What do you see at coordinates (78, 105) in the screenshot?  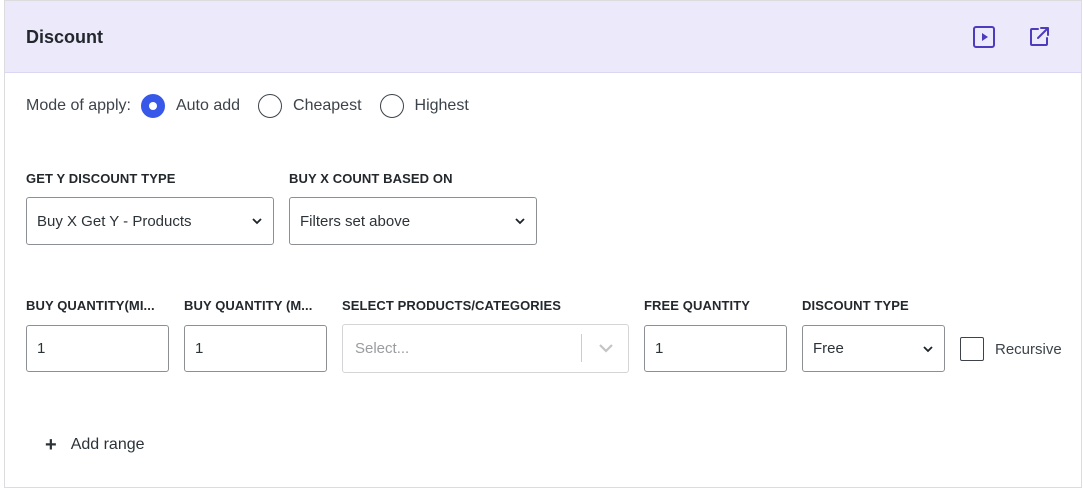 I see `mode-label: Mode of apply:` at bounding box center [78, 105].